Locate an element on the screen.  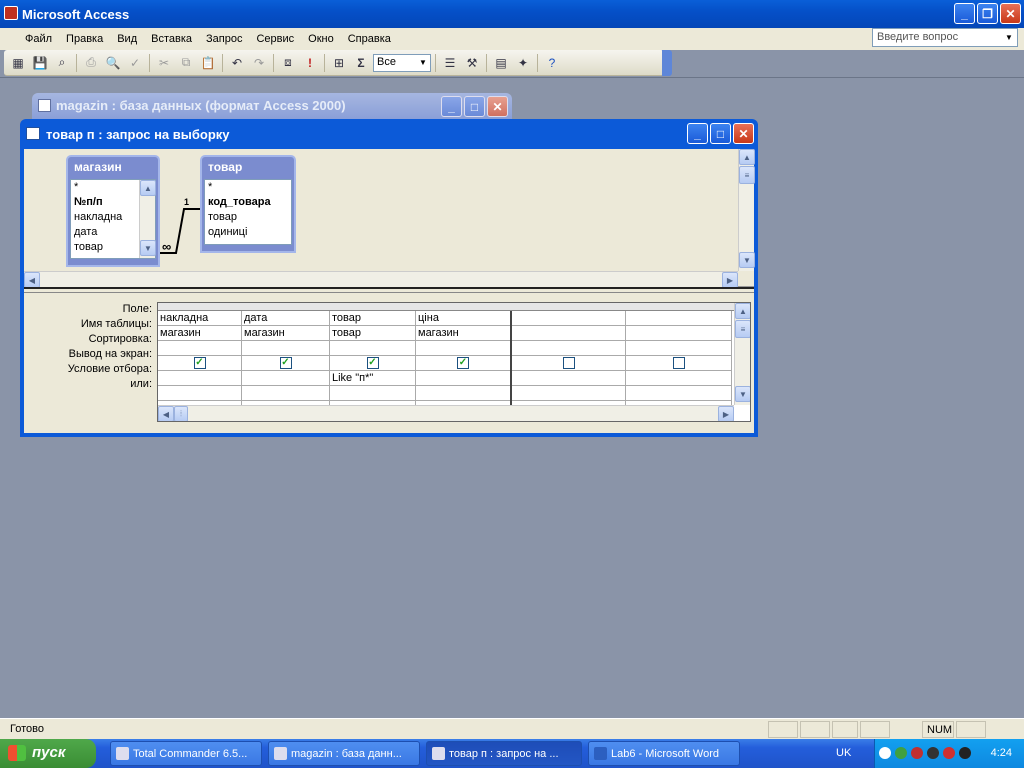
grid-cell-table: товар is located at coordinates (372, 333).